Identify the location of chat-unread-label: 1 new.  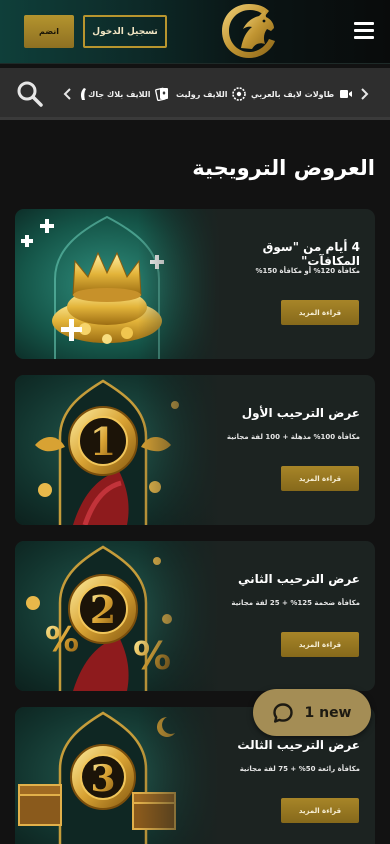
(328, 712).